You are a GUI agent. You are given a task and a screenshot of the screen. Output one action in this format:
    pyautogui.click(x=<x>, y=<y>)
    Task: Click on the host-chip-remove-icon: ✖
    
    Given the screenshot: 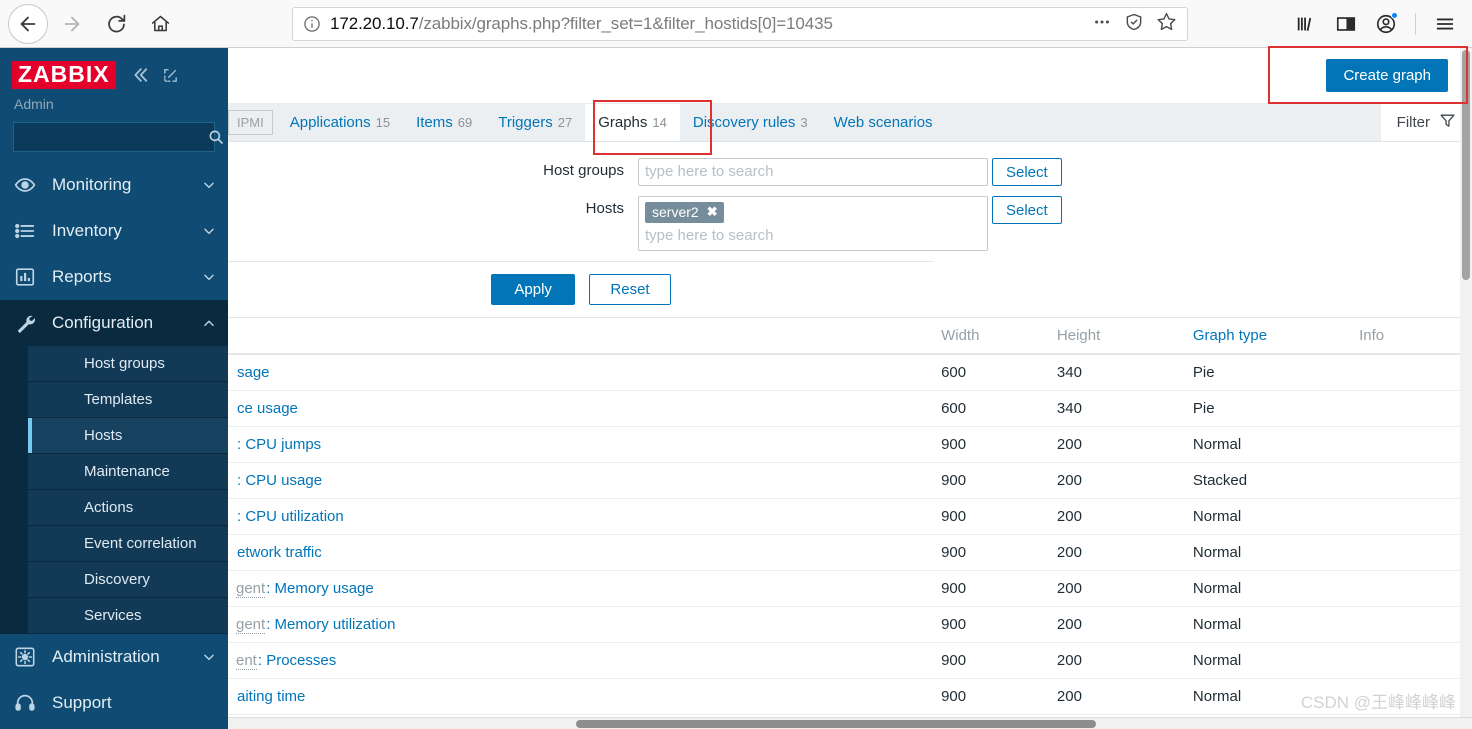 What is the action you would take?
    pyautogui.click(x=712, y=212)
    